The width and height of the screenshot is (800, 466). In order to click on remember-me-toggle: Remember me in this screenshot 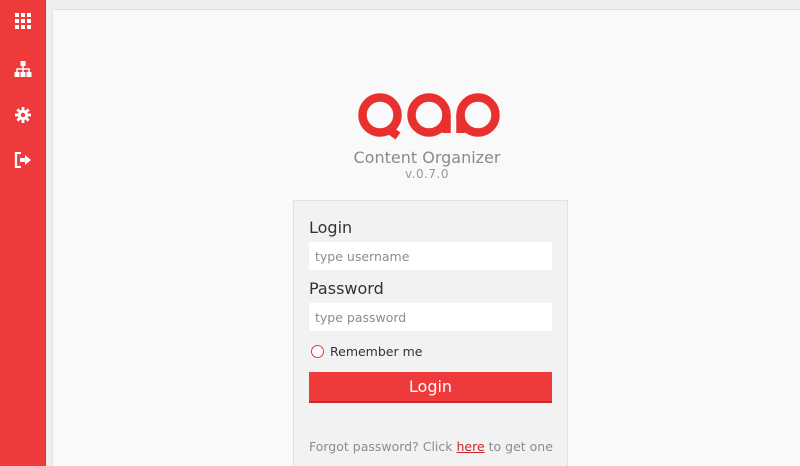, I will do `click(366, 351)`.